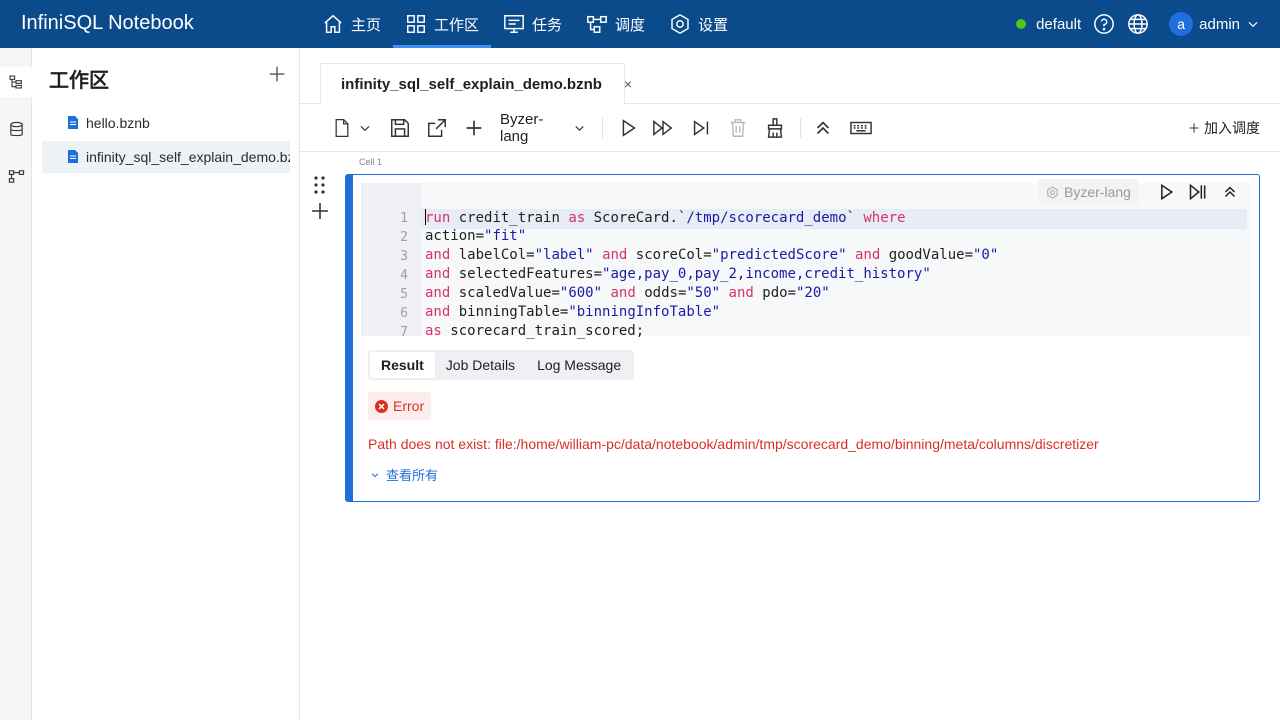 The image size is (1280, 720). Describe the element at coordinates (628, 84) in the screenshot. I see `tab-close-icon: ×` at that location.